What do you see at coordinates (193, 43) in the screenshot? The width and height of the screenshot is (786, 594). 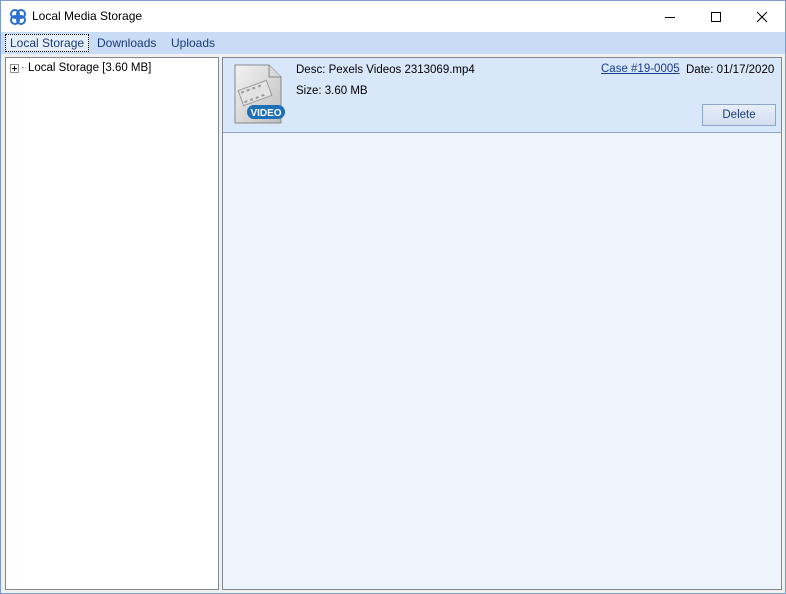 I see `tab-uploads: Uploads` at bounding box center [193, 43].